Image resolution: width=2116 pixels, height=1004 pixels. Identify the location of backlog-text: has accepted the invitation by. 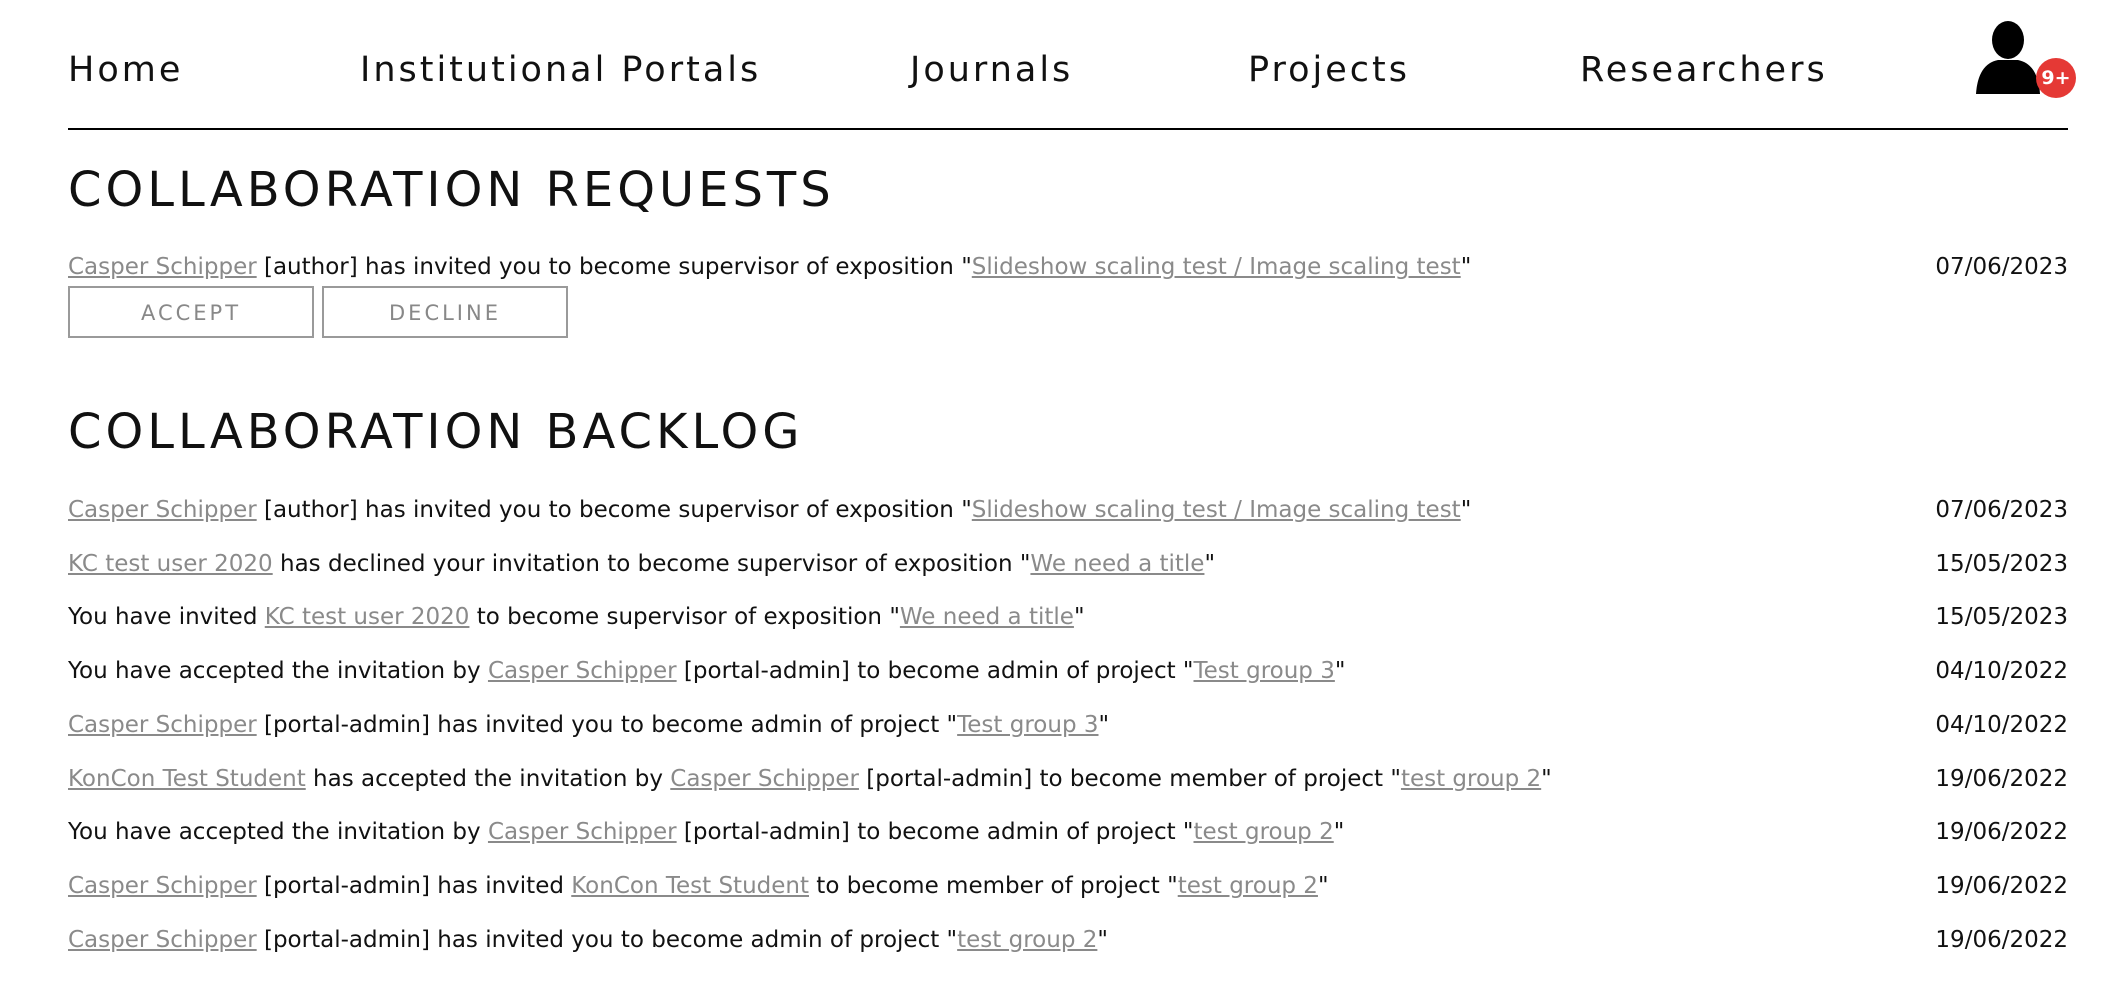
(488, 778).